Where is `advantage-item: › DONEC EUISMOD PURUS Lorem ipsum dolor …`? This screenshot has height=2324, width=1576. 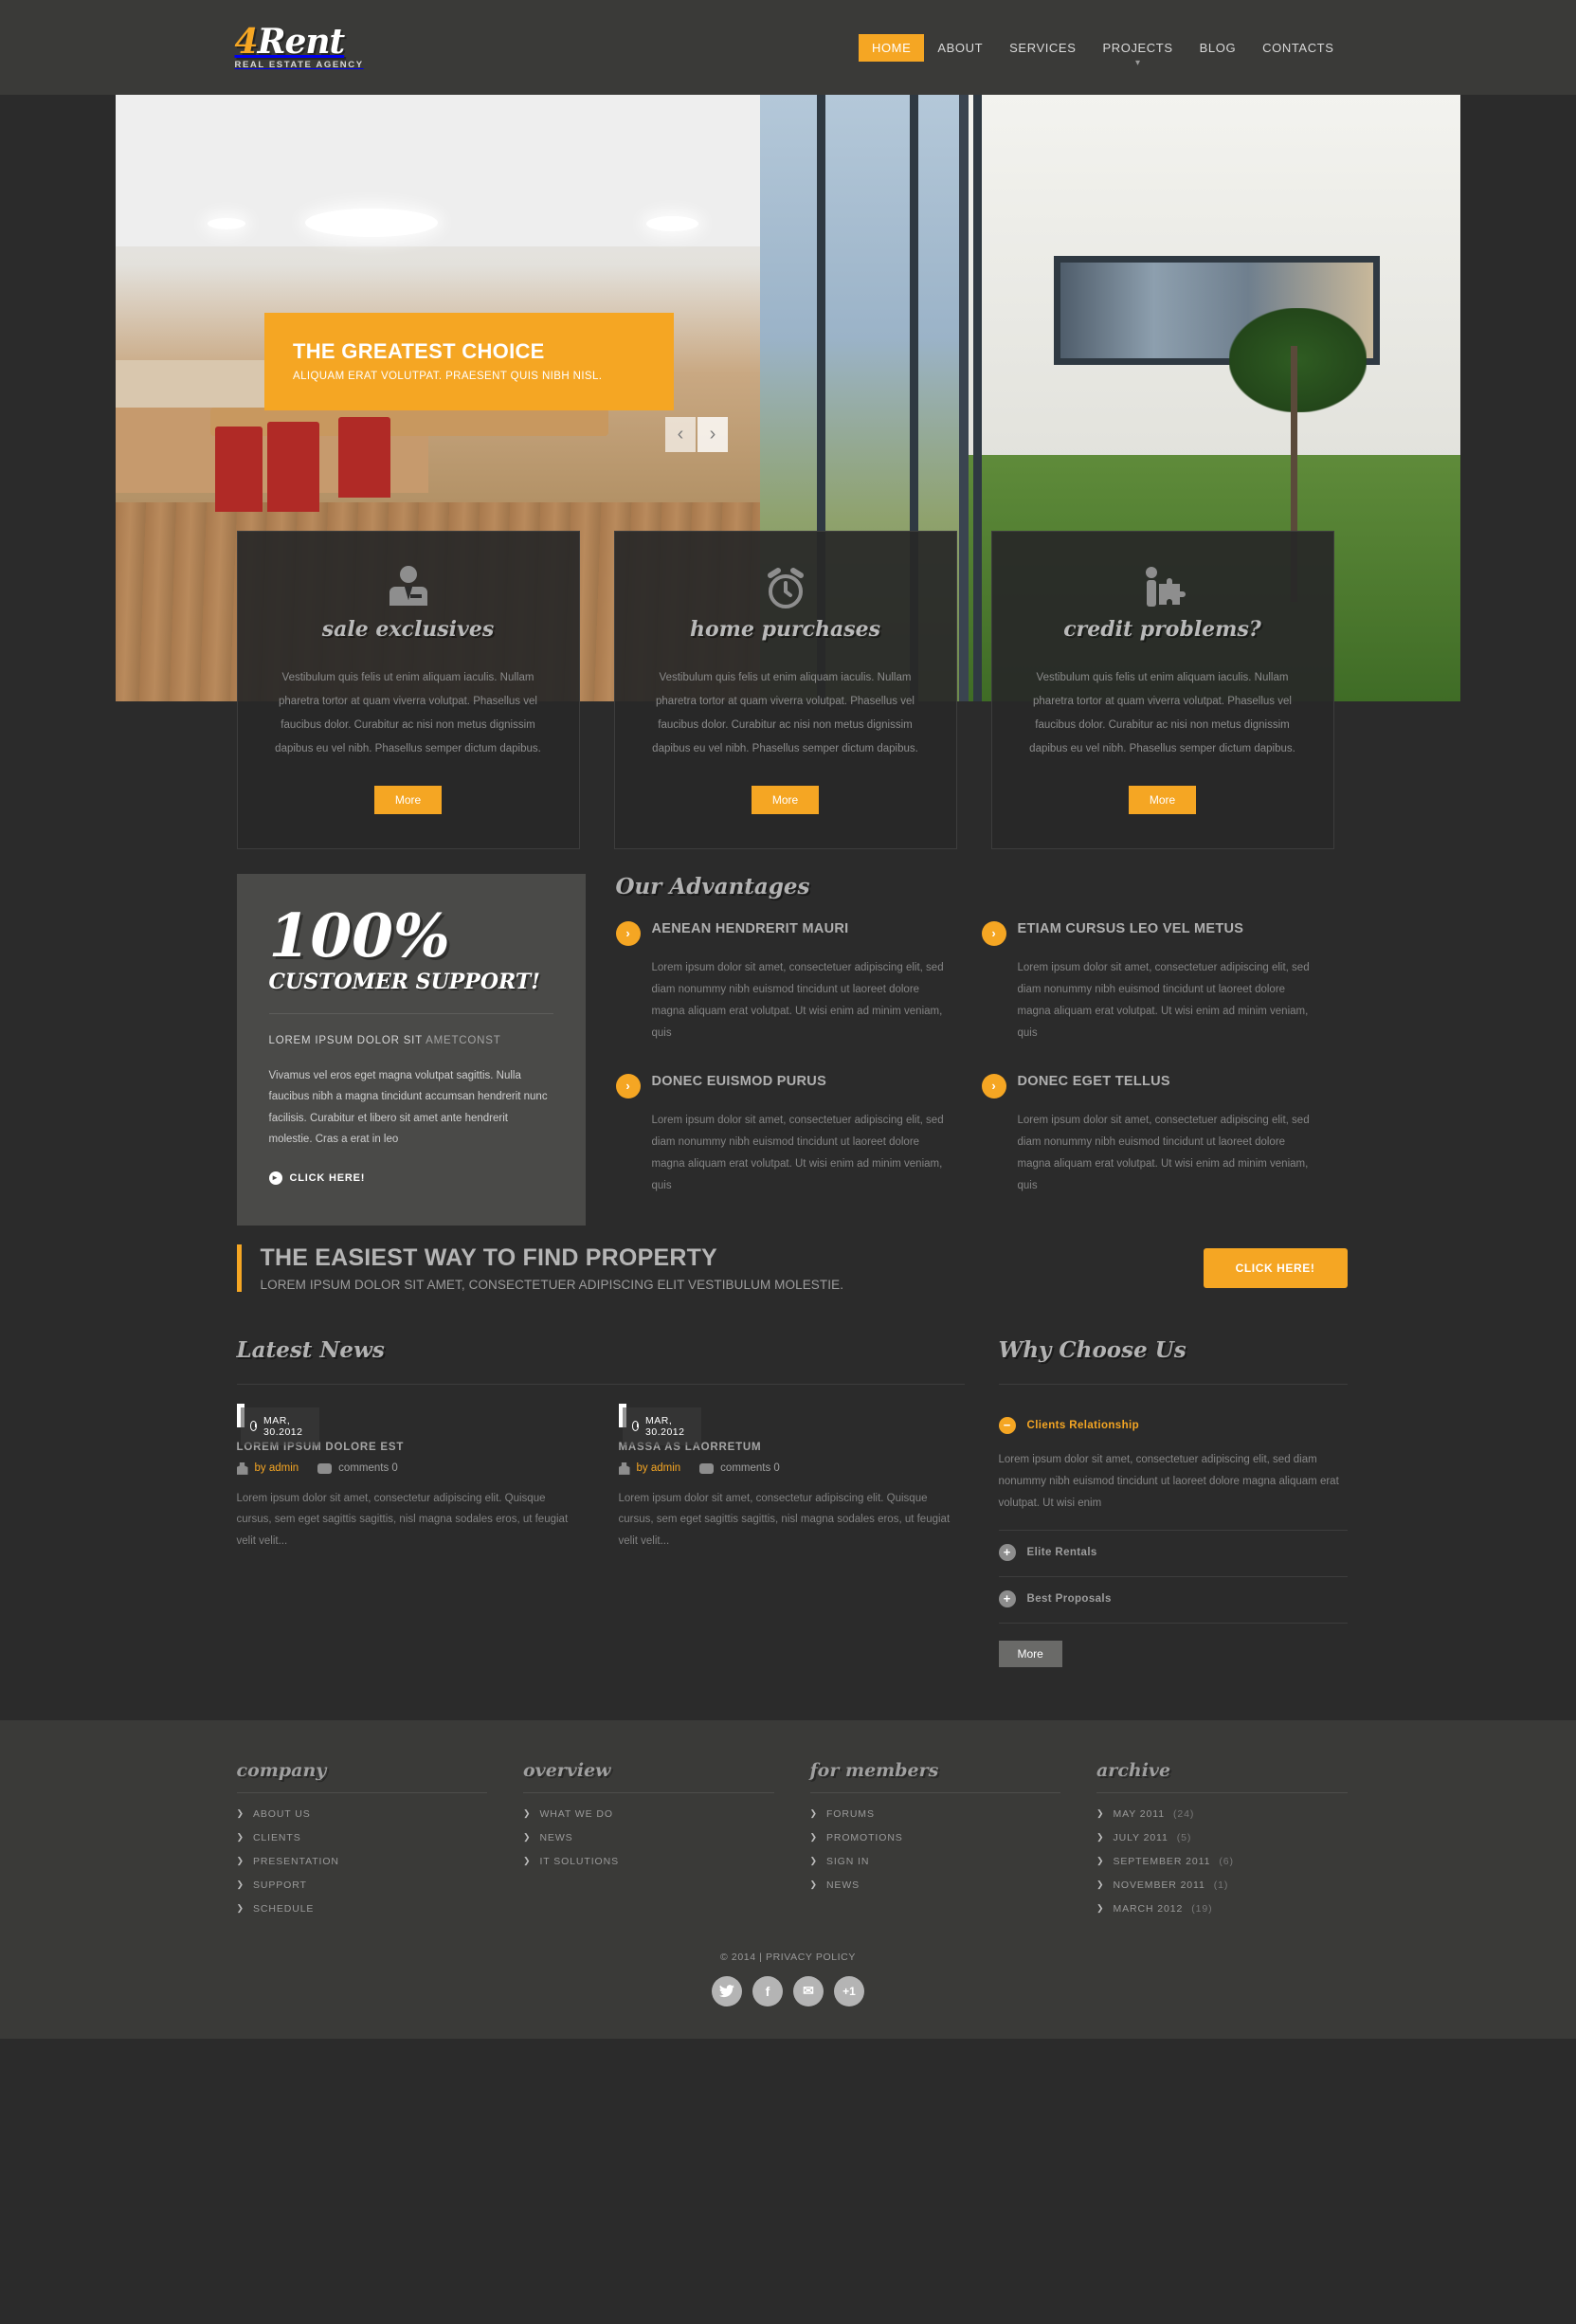 advantage-item: › DONEC EUISMOD PURUS Lorem ipsum dolor … is located at coordinates (798, 1135).